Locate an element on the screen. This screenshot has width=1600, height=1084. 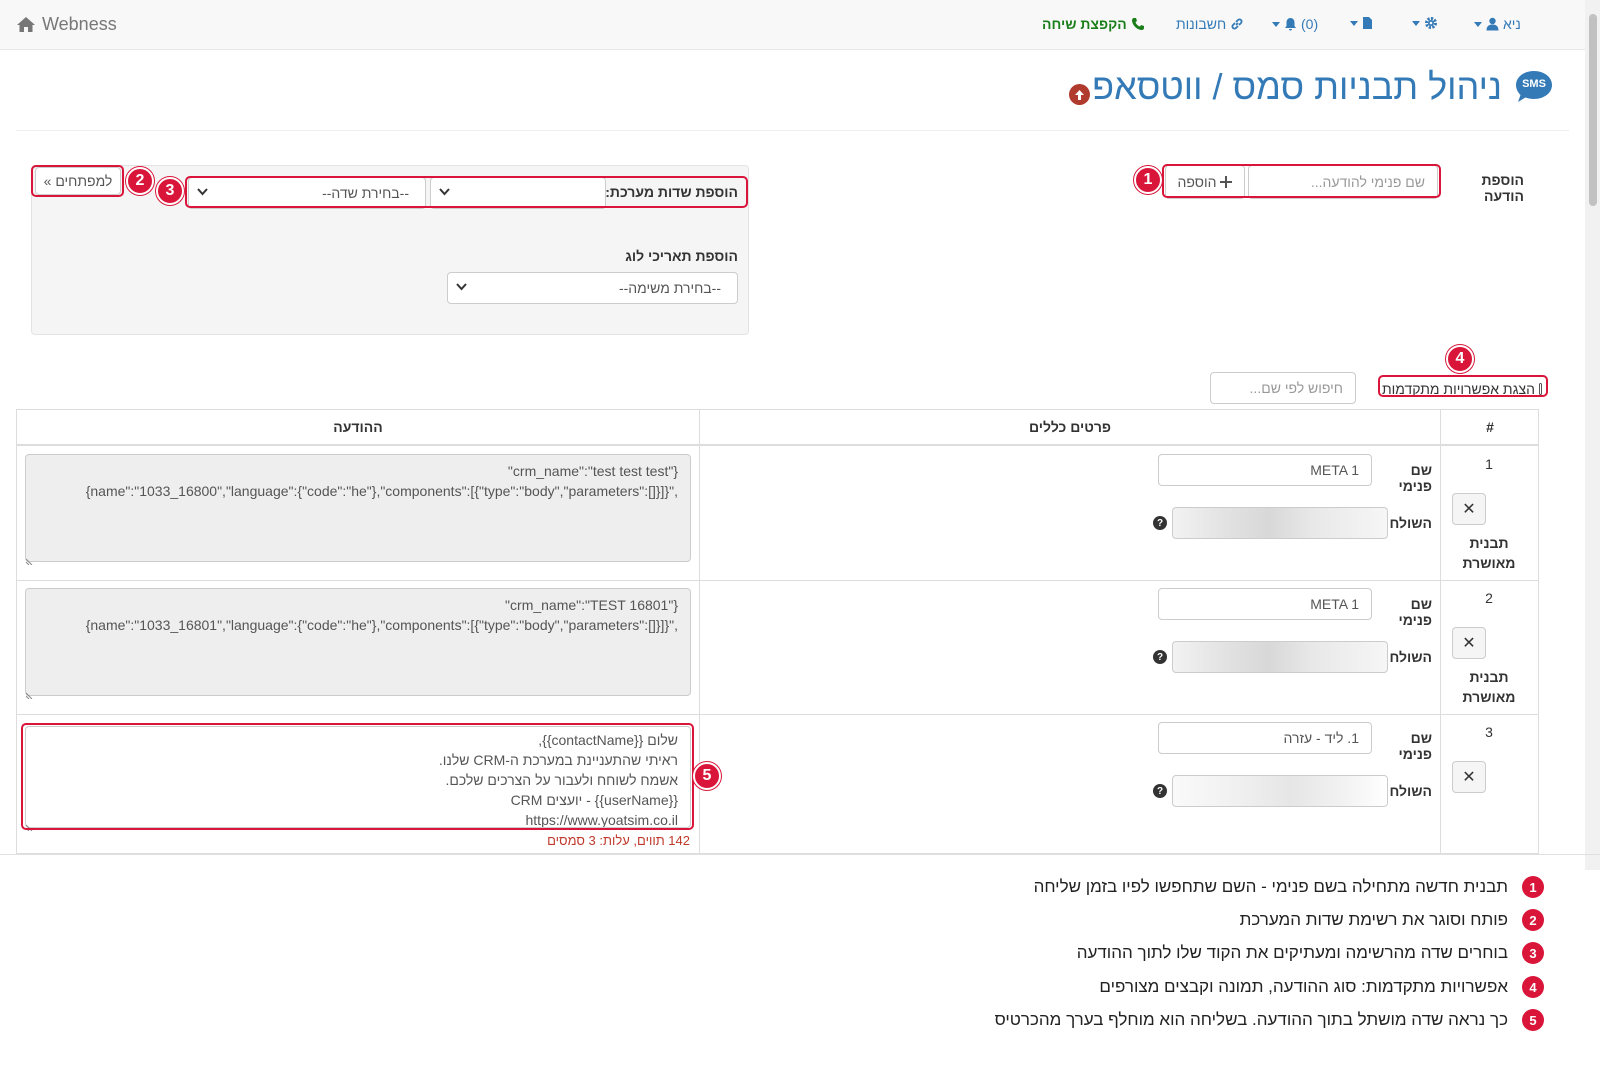
col-header-number: # is located at coordinates (1489, 428).